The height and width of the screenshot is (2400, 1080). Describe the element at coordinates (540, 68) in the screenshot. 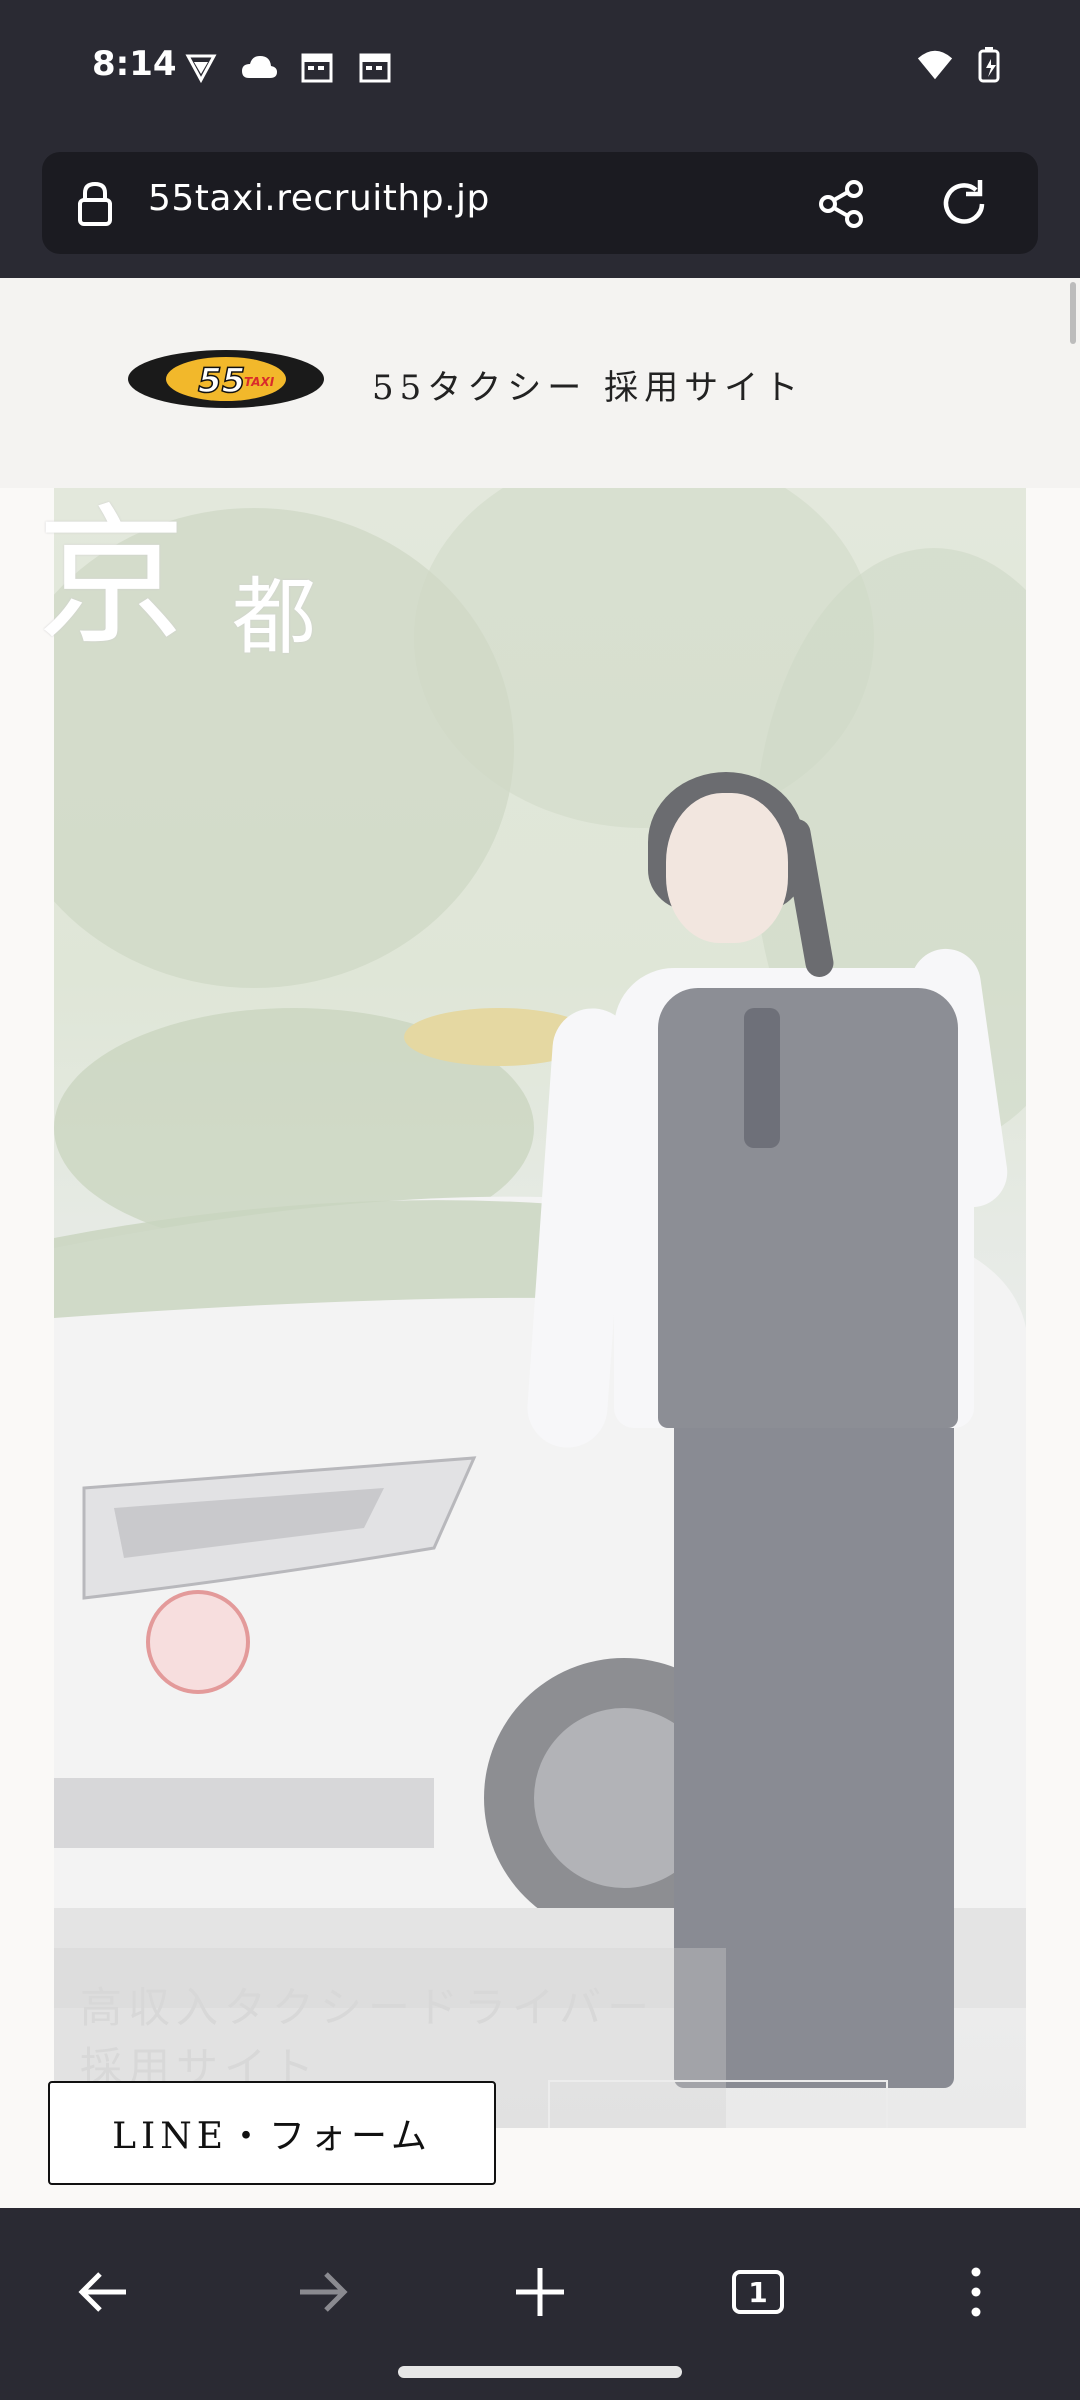

I see `status-bar: 8:14` at that location.